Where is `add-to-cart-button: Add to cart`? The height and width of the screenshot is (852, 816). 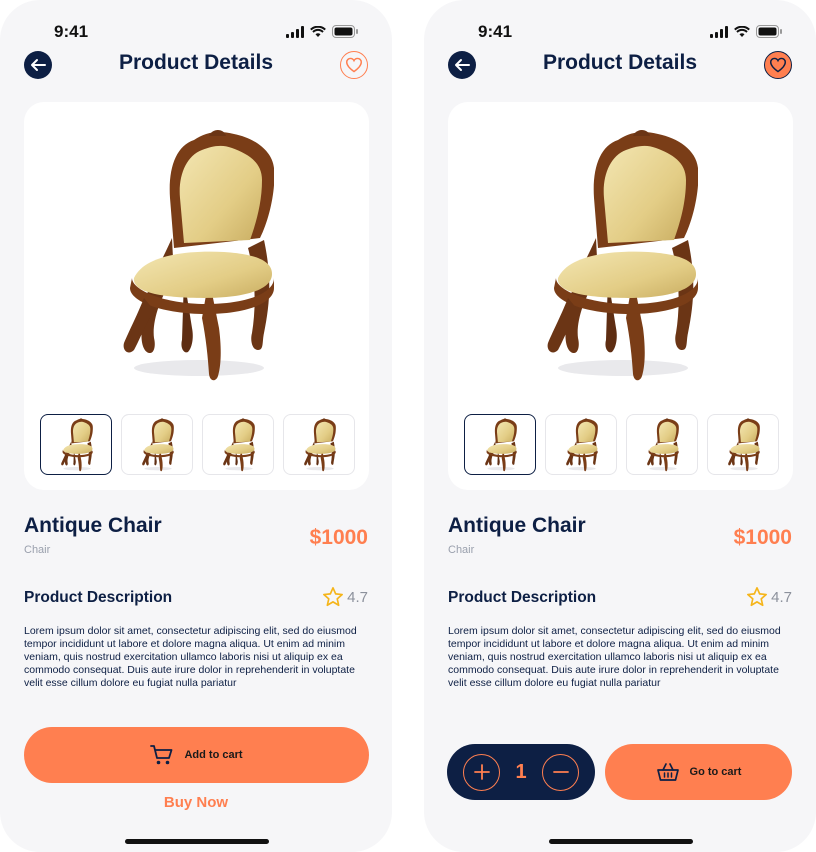 add-to-cart-button: Add to cart is located at coordinates (196, 755).